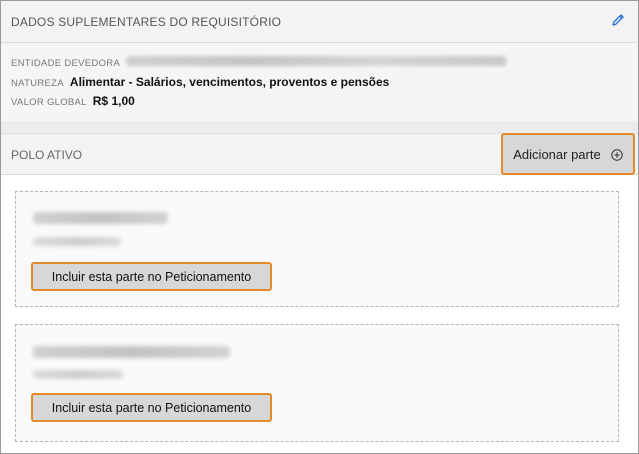 Image resolution: width=639 pixels, height=454 pixels. I want to click on section-title: DADOS SUPLEMENTARES DO REQUISITÓRIO, so click(146, 22).